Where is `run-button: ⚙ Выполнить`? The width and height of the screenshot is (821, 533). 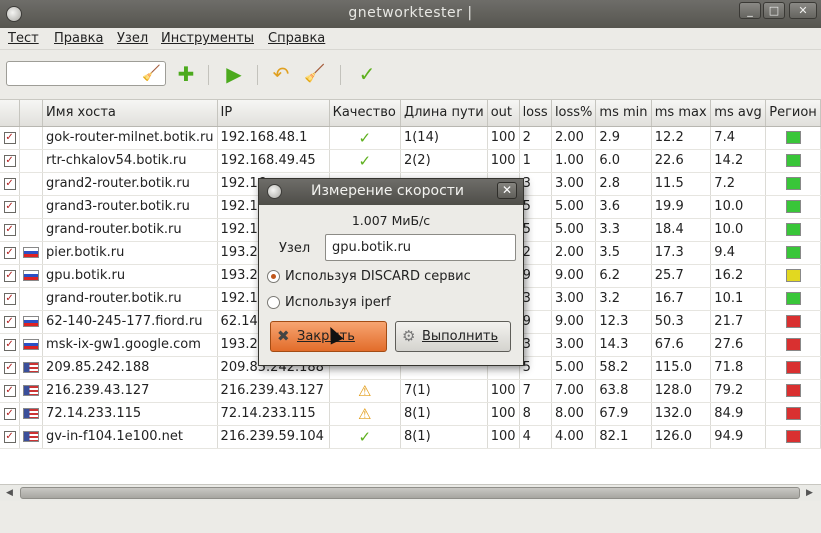 run-button: ⚙ Выполнить is located at coordinates (453, 336).